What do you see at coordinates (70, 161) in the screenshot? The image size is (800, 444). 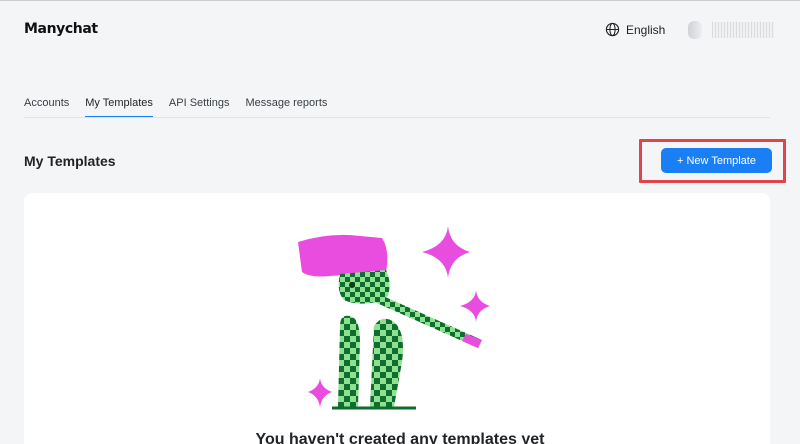 I see `page-title: My Templates` at bounding box center [70, 161].